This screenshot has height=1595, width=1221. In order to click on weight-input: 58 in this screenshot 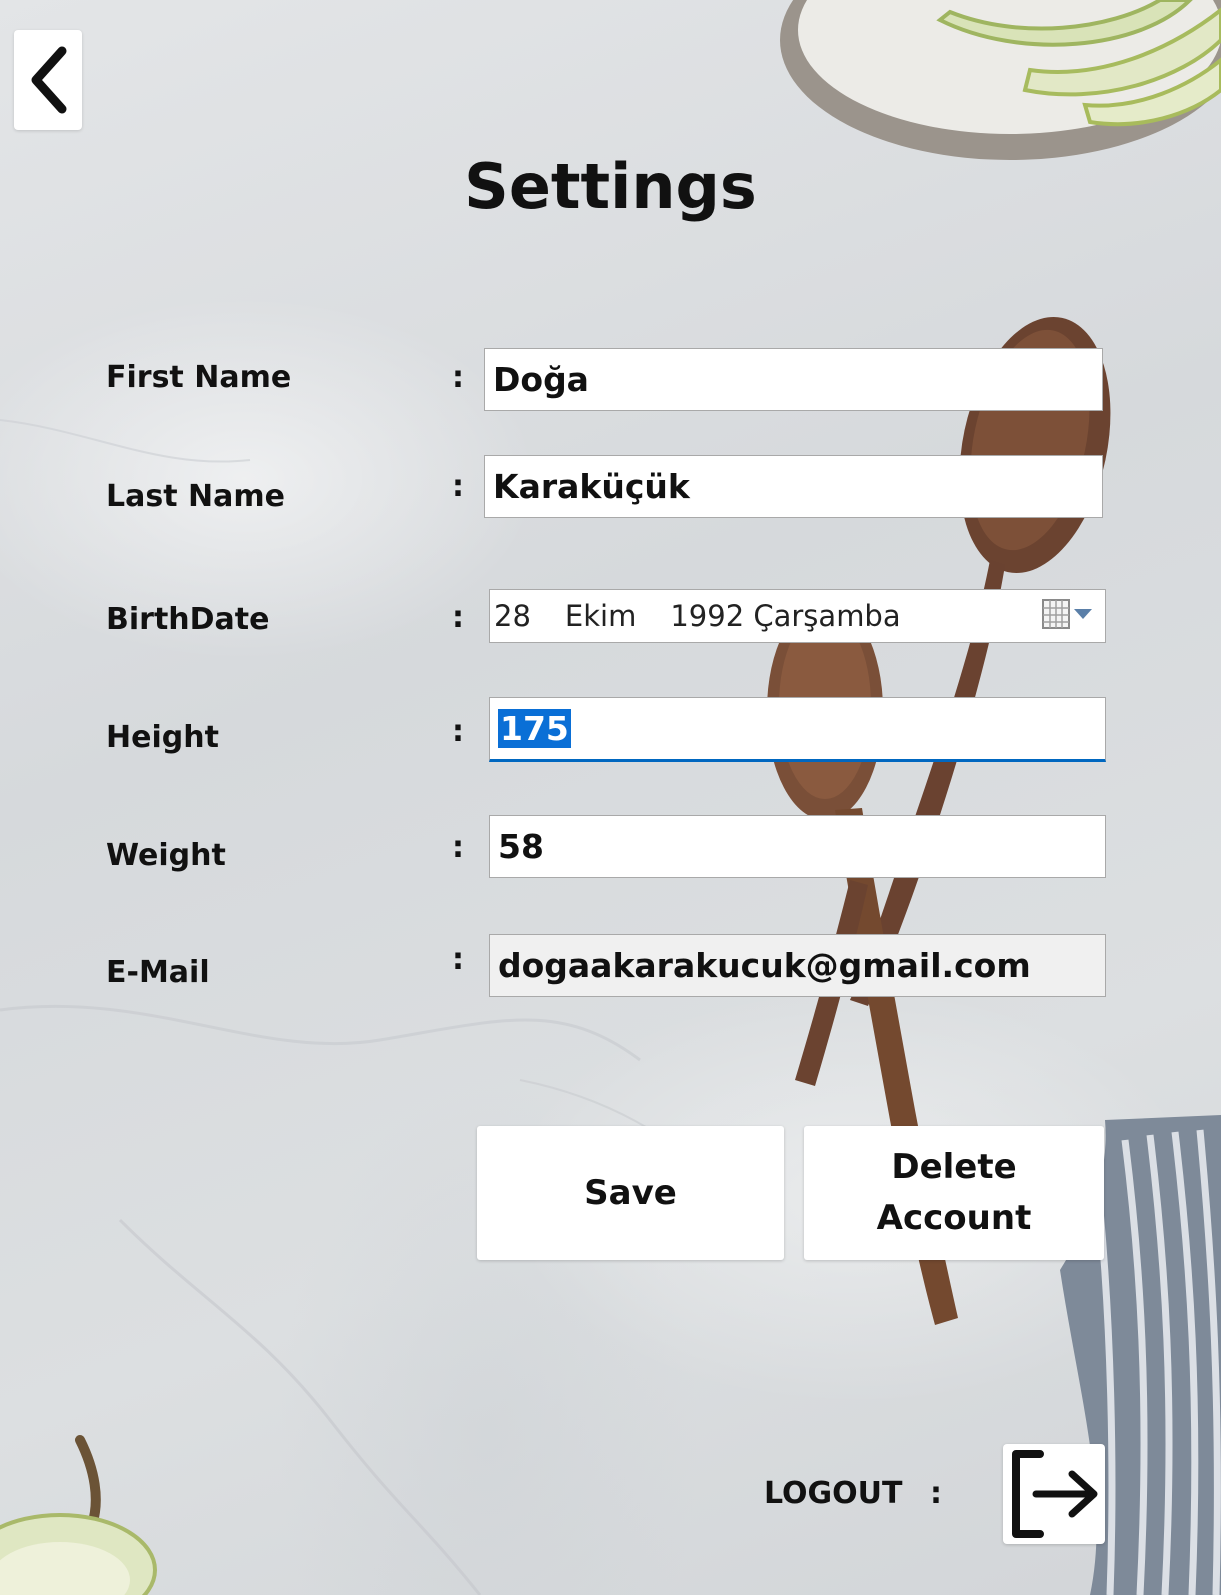, I will do `click(797, 846)`.